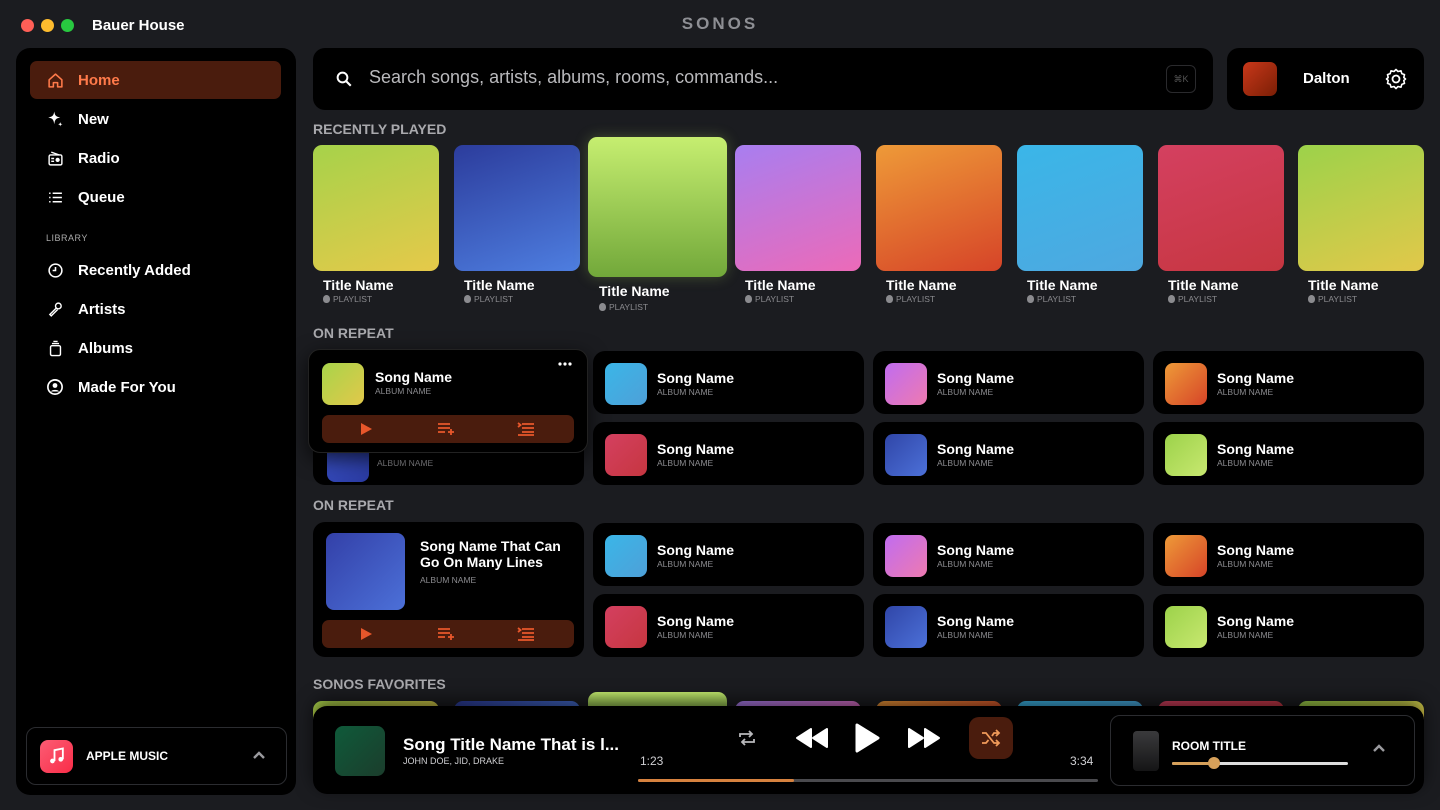 The width and height of the screenshot is (1440, 810). I want to click on song-card-expanded: Song Name ALBUM NAME, so click(448, 401).